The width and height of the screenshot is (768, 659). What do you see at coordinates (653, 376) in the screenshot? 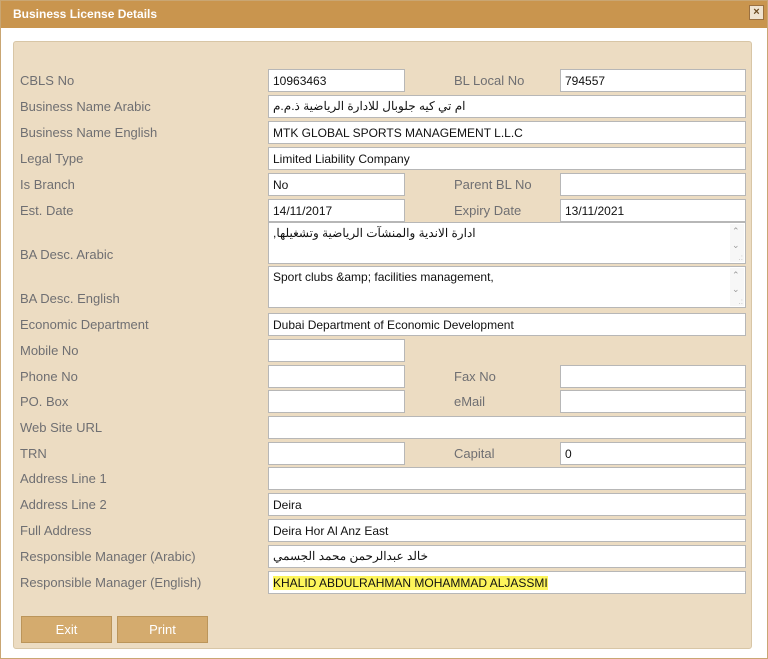
I see `fax-no-field` at bounding box center [653, 376].